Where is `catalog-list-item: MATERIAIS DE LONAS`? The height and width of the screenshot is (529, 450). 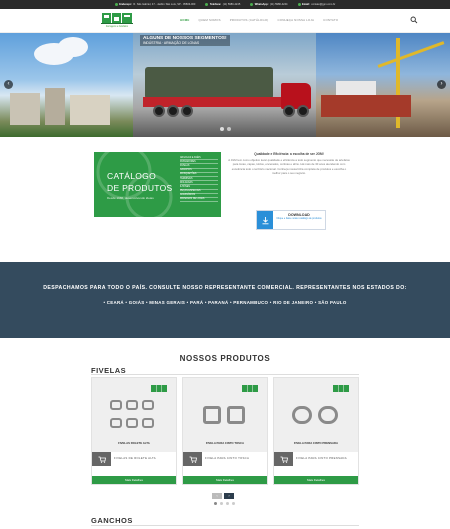
catalog-list-item: MATERIAIS DE LONAS is located at coordinates (199, 200).